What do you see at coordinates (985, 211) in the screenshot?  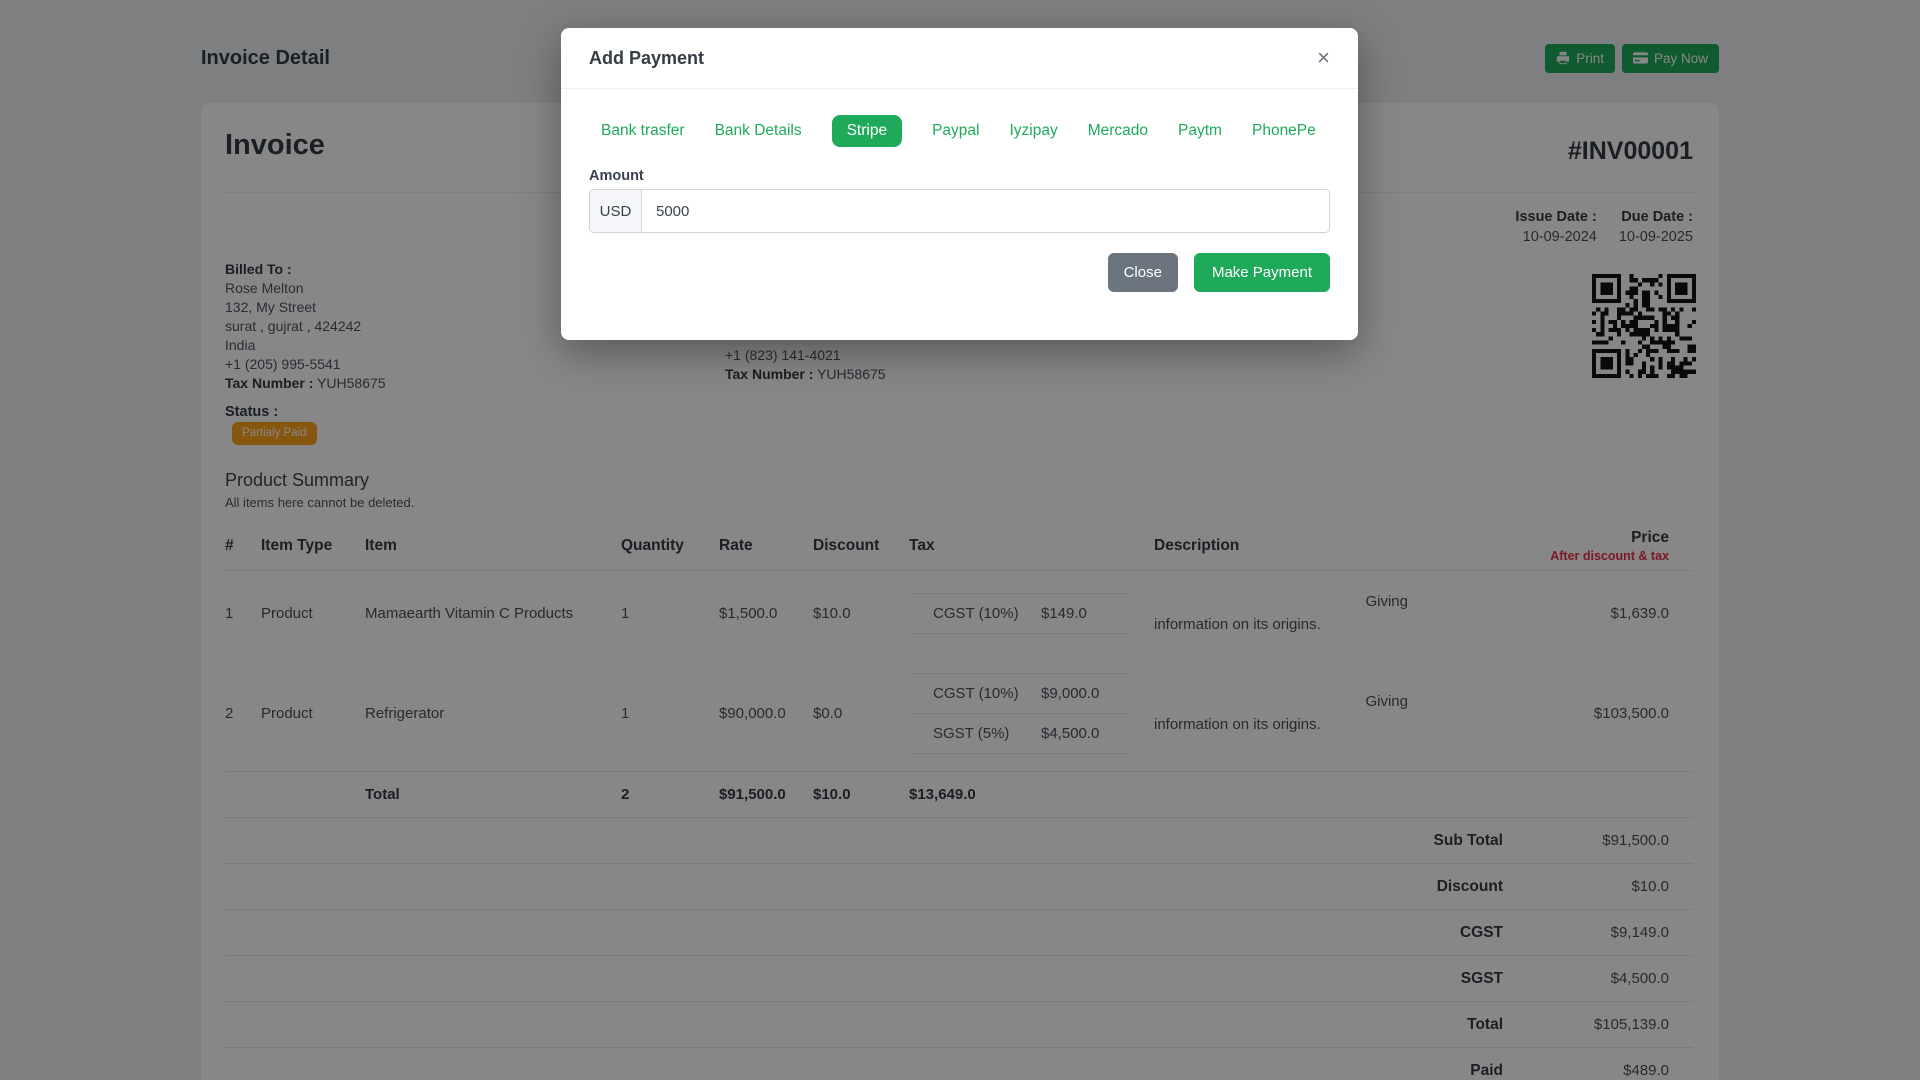 I see `amount-input` at bounding box center [985, 211].